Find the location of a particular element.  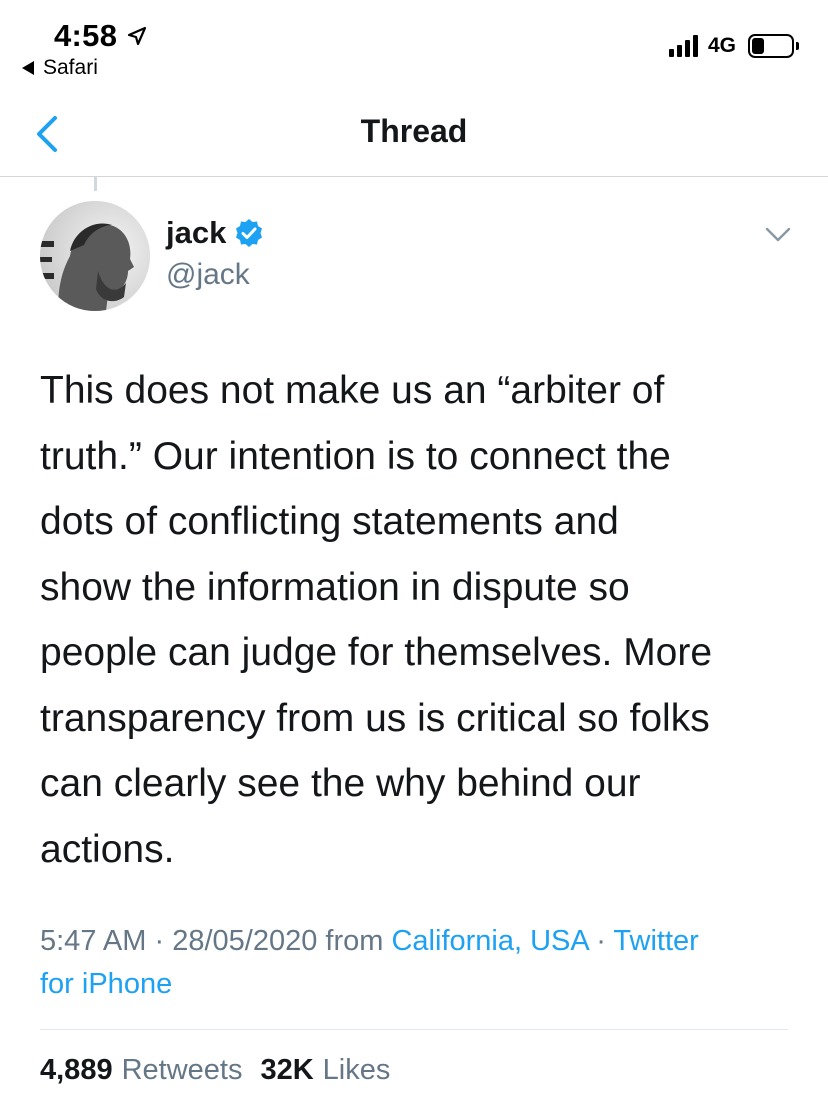

page-title: Thread is located at coordinates (414, 131).